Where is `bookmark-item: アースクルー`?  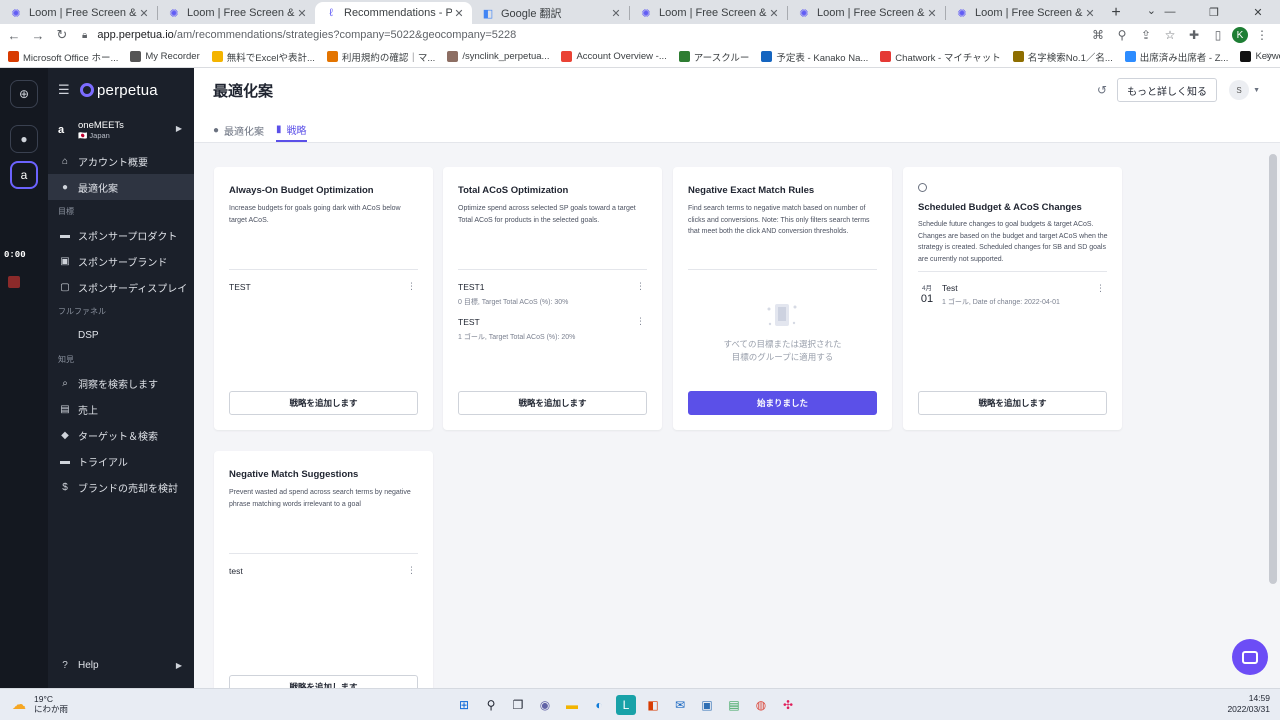 bookmark-item: アースクルー is located at coordinates (713, 57).